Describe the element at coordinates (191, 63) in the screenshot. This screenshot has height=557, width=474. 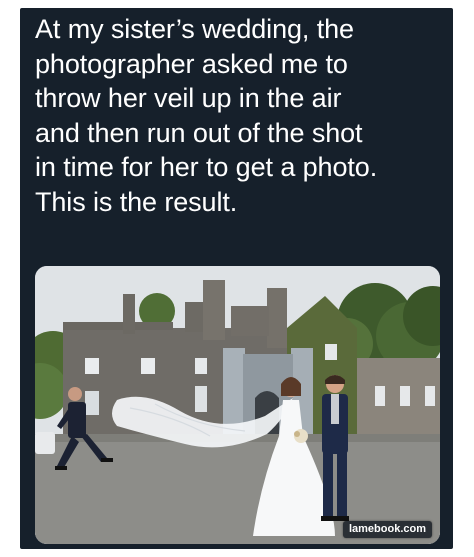
I see `caption-line: photographer asked me to` at that location.